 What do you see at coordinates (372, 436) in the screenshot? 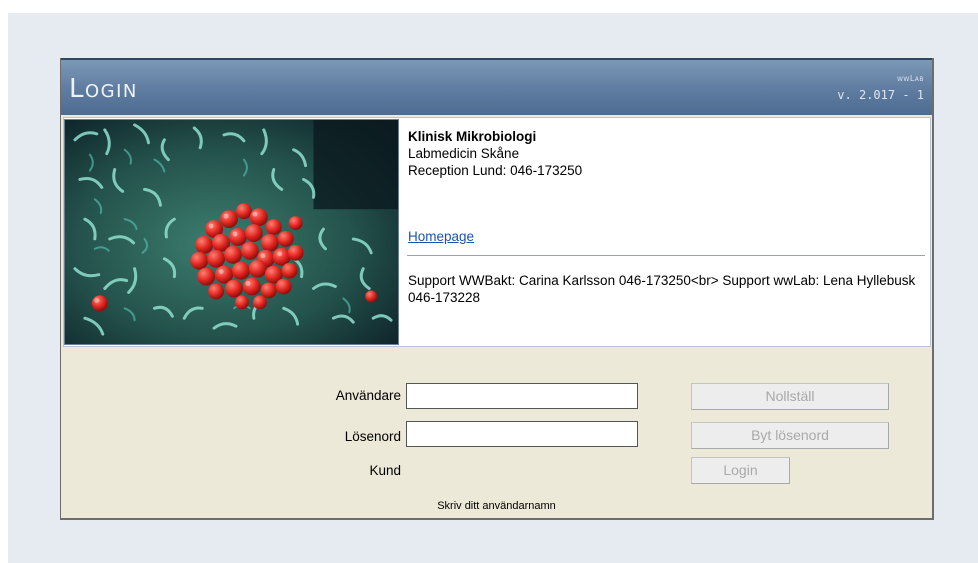
I see `password-label: Lösenord` at bounding box center [372, 436].